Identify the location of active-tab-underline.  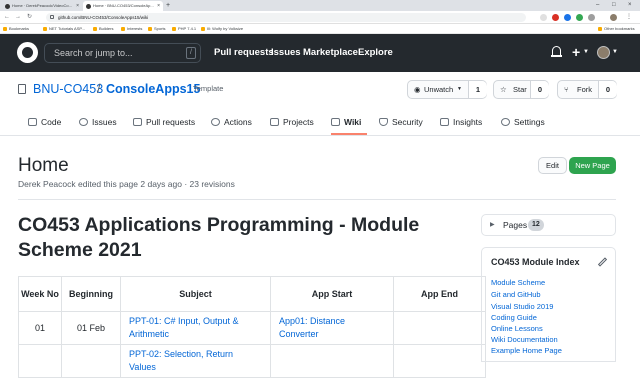
(349, 134).